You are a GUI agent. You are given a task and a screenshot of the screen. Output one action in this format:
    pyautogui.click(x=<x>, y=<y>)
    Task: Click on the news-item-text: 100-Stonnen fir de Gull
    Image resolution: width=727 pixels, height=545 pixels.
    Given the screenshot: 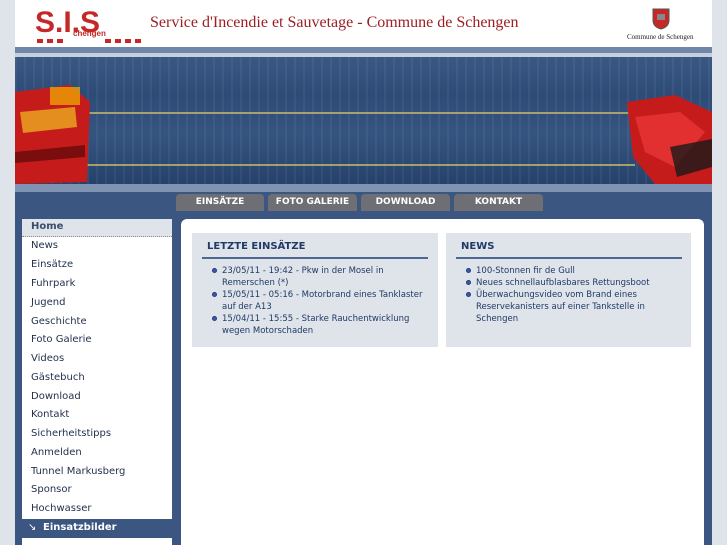 What is the action you would take?
    pyautogui.click(x=525, y=271)
    